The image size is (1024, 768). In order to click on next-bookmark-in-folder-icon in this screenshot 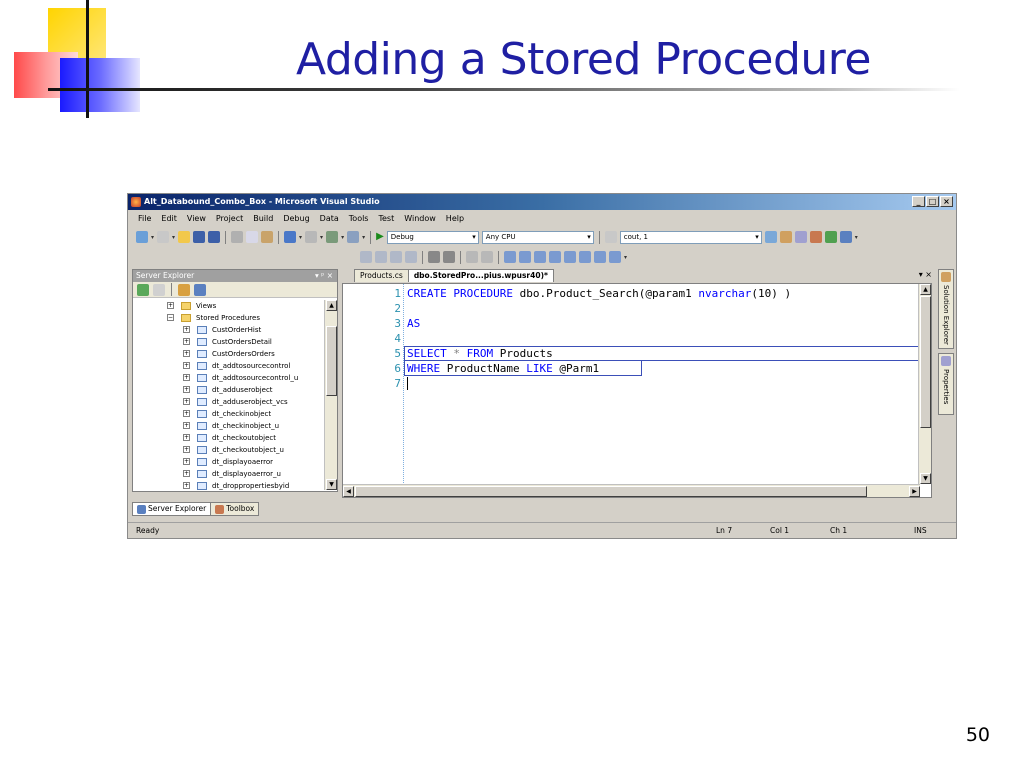, I will do `click(570, 257)`.